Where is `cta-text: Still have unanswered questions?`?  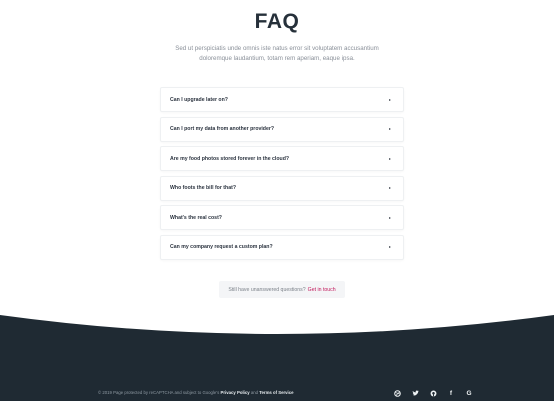 cta-text: Still have unanswered questions? is located at coordinates (267, 289).